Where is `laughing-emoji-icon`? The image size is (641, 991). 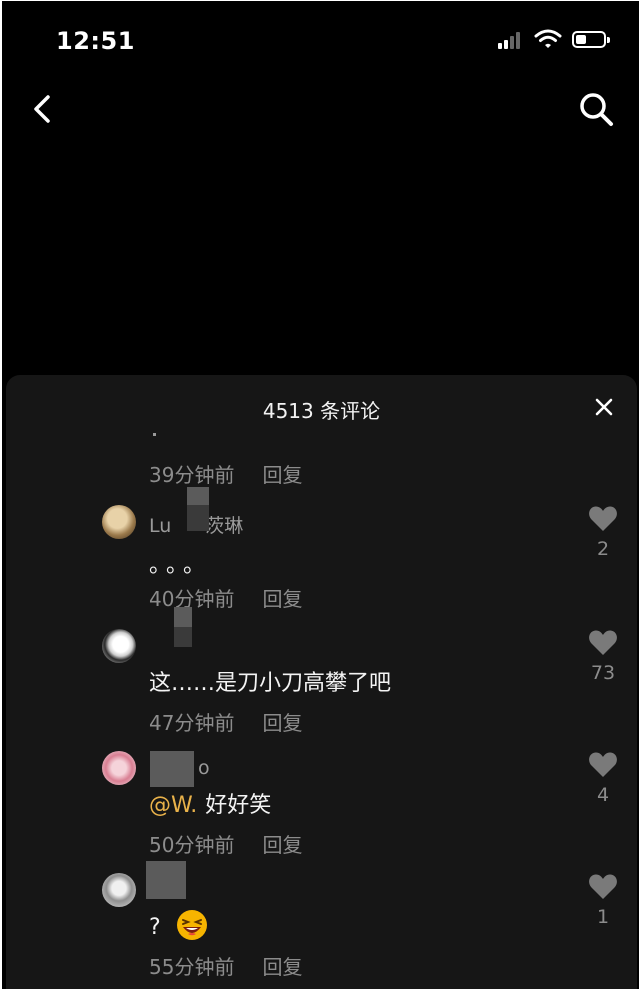 laughing-emoji-icon is located at coordinates (192, 928).